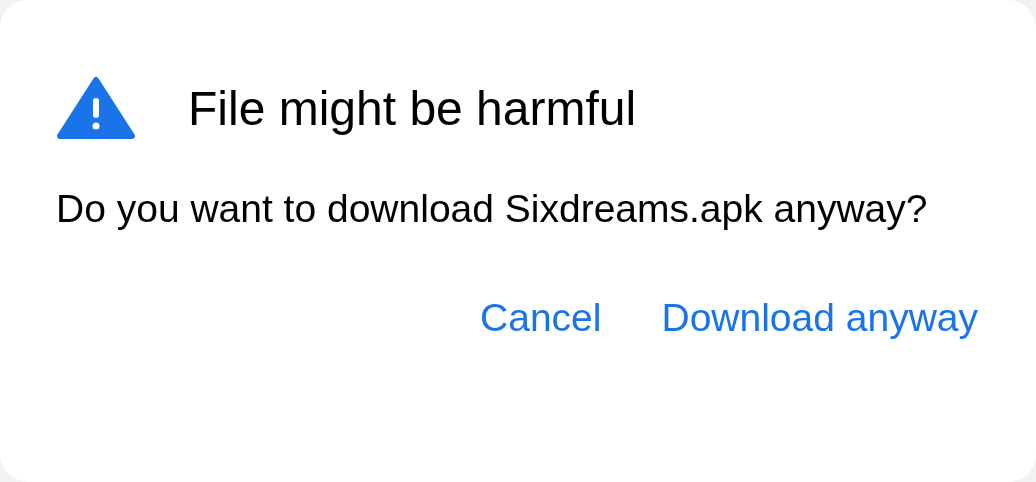  Describe the element at coordinates (96, 108) in the screenshot. I see `warning-icon` at that location.